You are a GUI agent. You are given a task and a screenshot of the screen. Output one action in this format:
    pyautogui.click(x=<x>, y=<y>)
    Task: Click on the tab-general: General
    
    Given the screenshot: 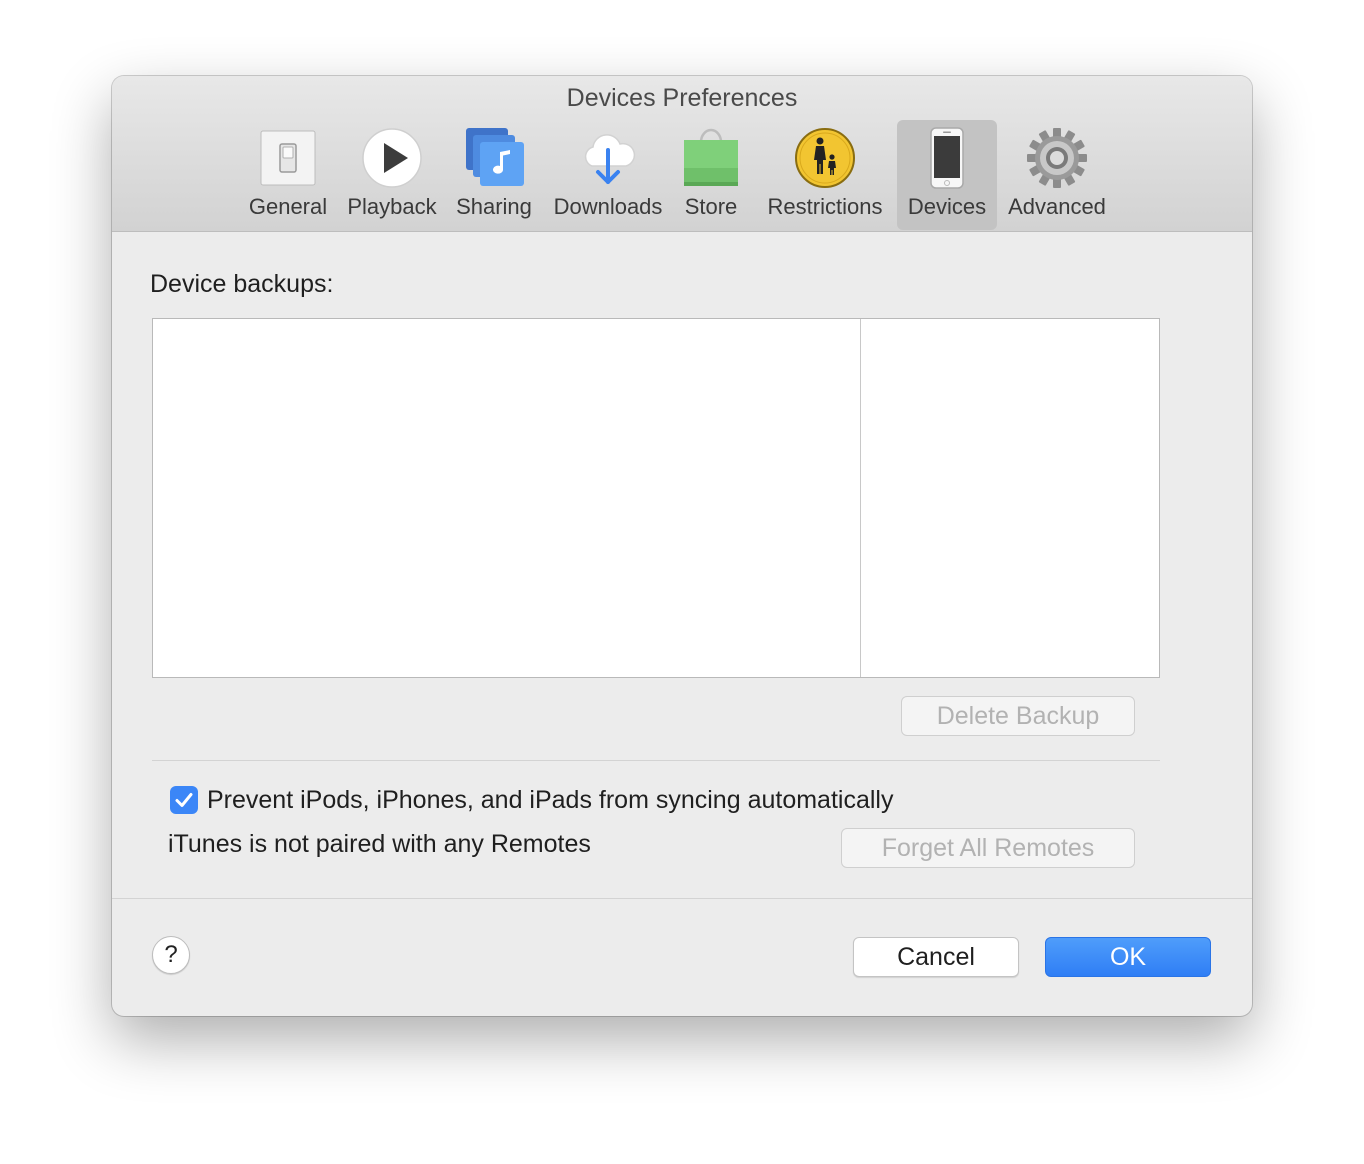 What is the action you would take?
    pyautogui.click(x=288, y=175)
    